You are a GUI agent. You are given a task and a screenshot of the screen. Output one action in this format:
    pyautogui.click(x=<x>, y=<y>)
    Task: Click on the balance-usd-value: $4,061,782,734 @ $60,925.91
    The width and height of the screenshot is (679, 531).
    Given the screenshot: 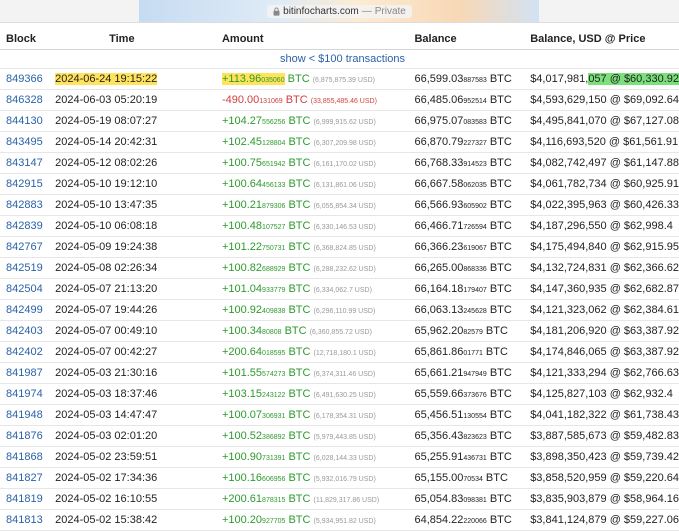 What is the action you would take?
    pyautogui.click(x=604, y=184)
    